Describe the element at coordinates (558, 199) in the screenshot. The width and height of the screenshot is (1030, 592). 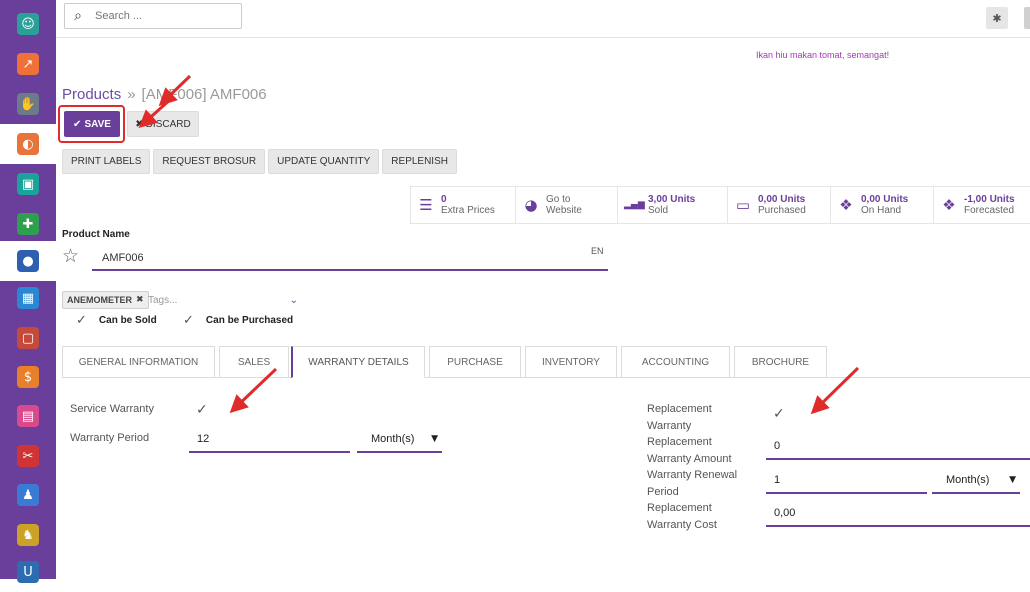
I see `stat-value: Go to` at that location.